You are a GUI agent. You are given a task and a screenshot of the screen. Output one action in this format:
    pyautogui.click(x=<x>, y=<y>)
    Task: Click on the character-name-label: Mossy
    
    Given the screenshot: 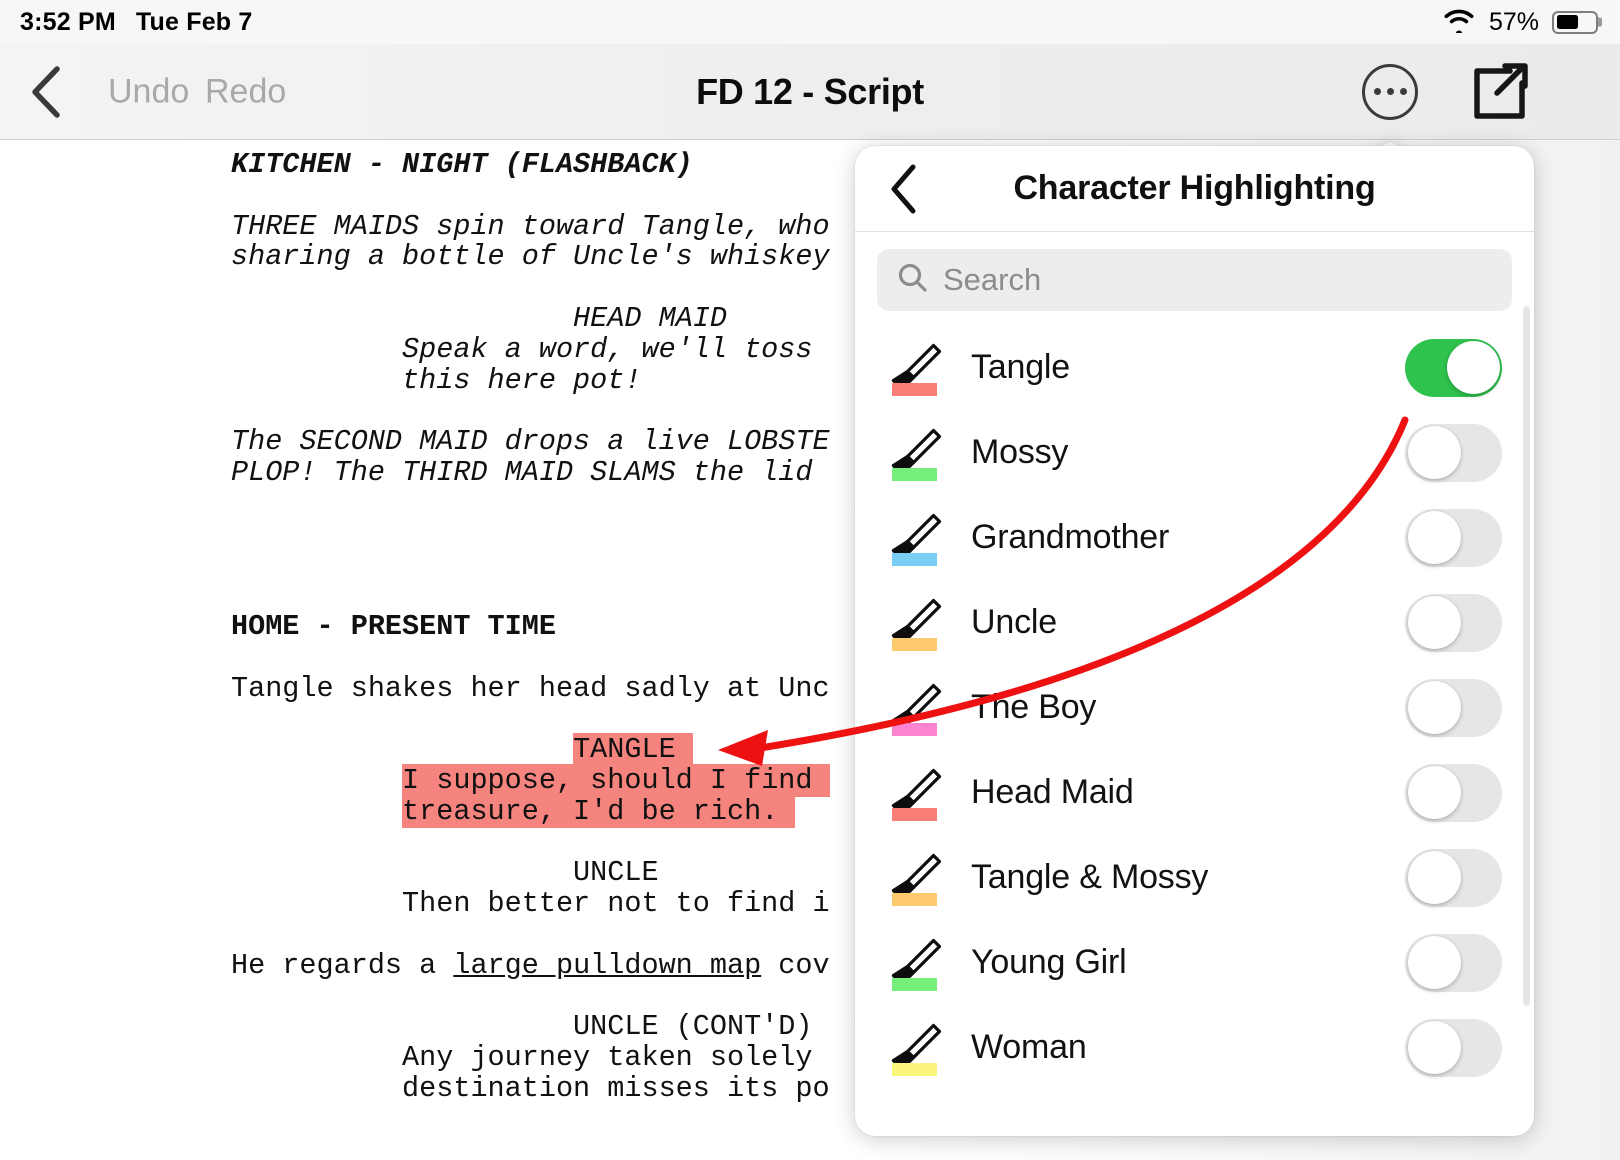 What is the action you would take?
    pyautogui.click(x=1020, y=452)
    